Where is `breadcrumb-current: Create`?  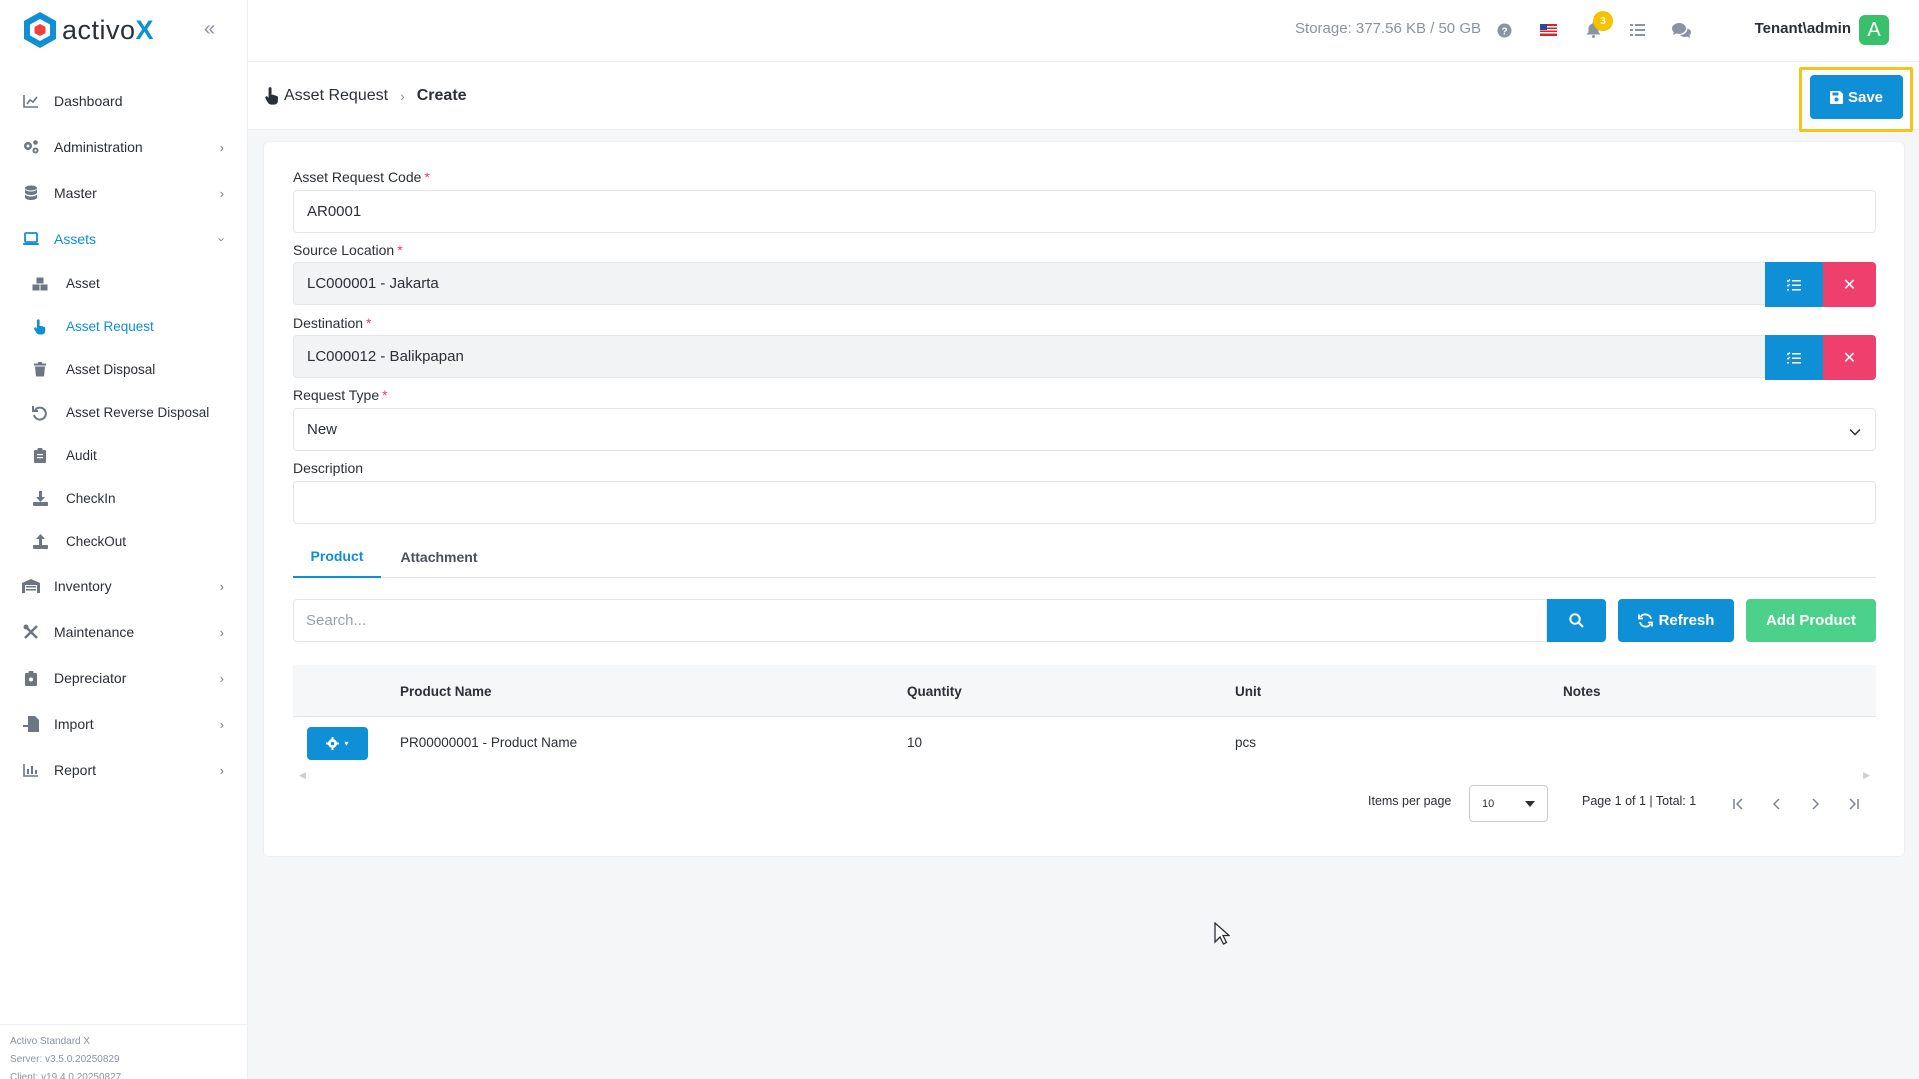
breadcrumb-current: Create is located at coordinates (441, 95).